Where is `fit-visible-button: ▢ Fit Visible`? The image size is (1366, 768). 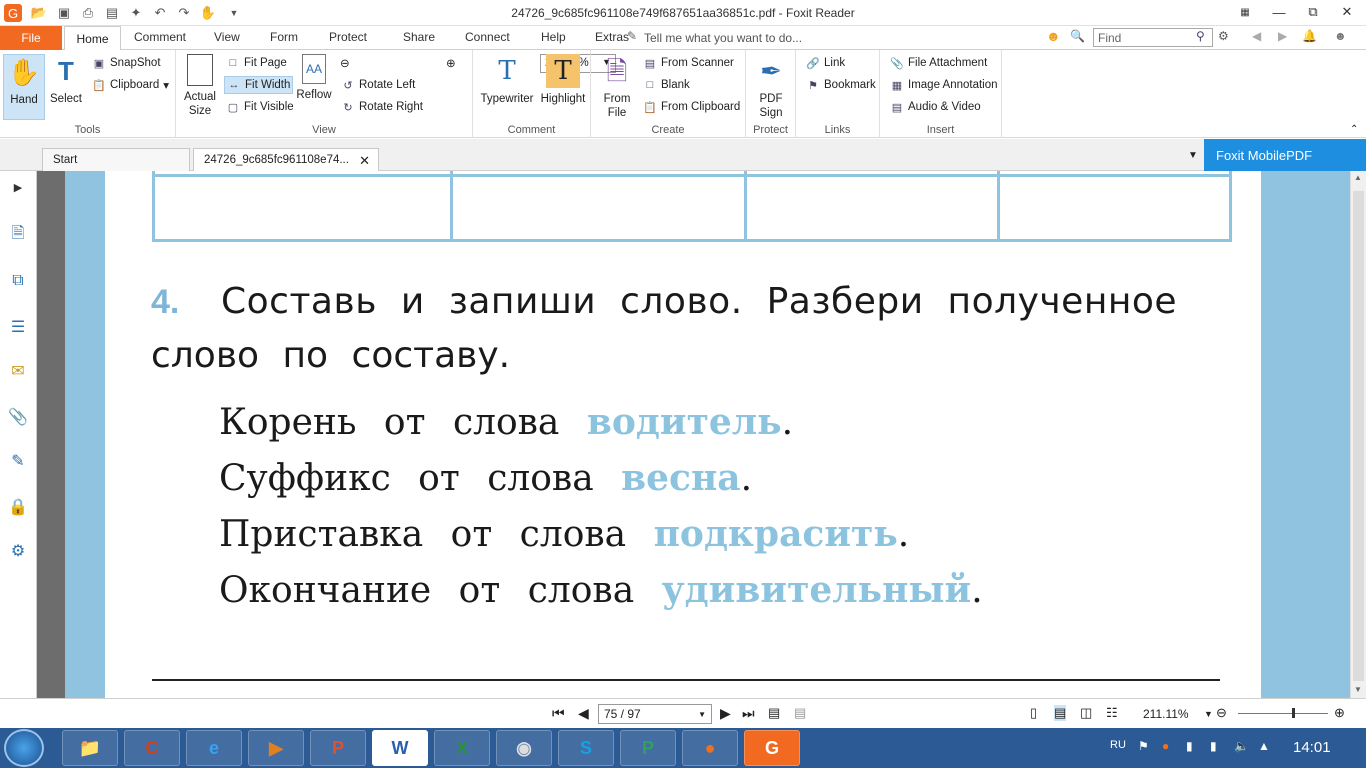
fit-visible-button: ▢ Fit Visible is located at coordinates (260, 107).